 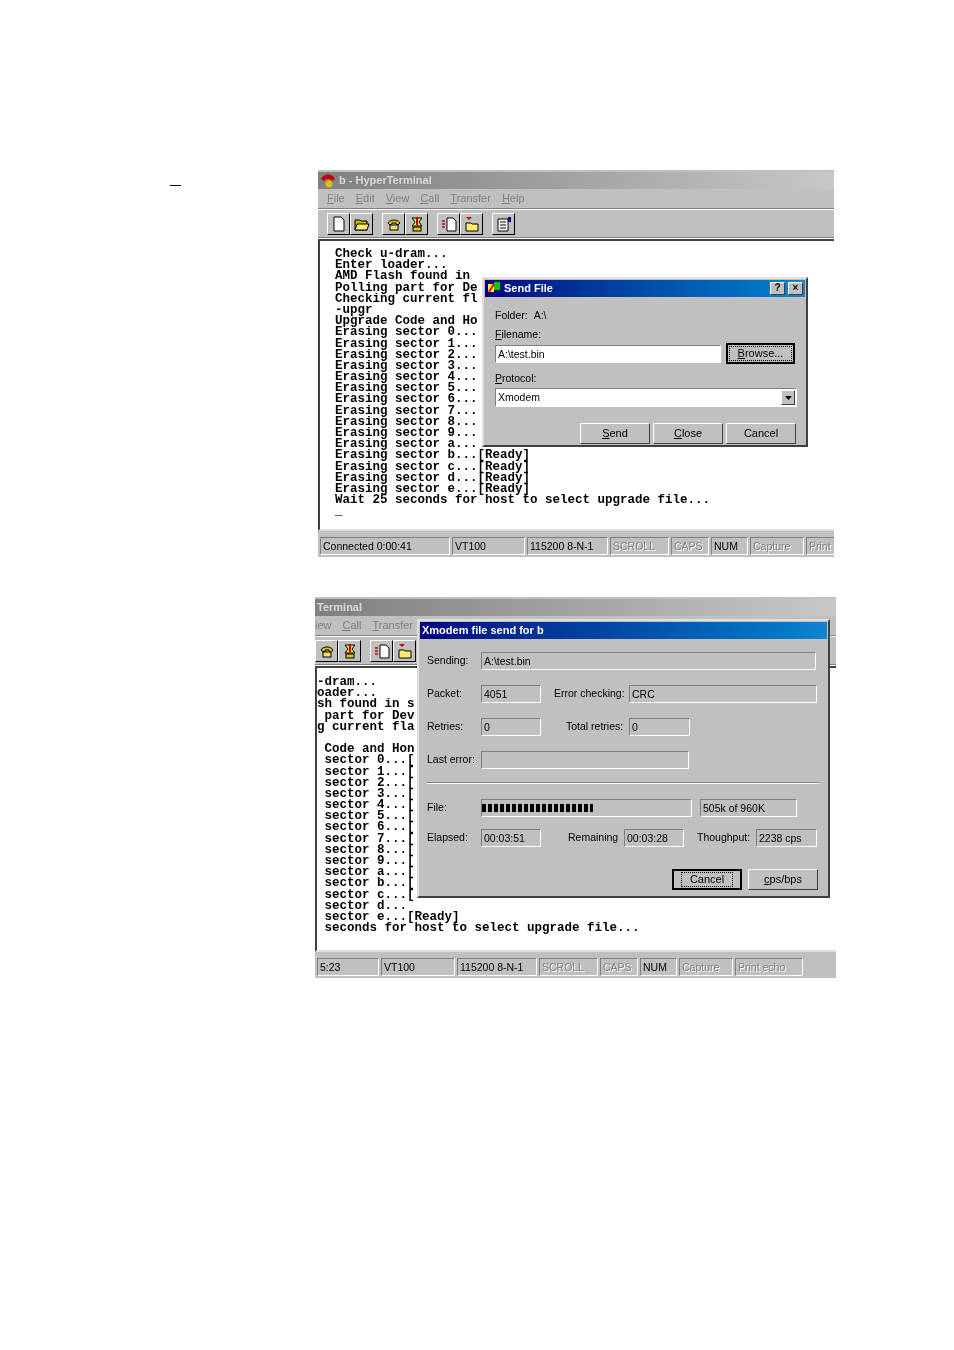 What do you see at coordinates (369, 772) in the screenshot?
I see `terminal-line: sector 1...[` at bounding box center [369, 772].